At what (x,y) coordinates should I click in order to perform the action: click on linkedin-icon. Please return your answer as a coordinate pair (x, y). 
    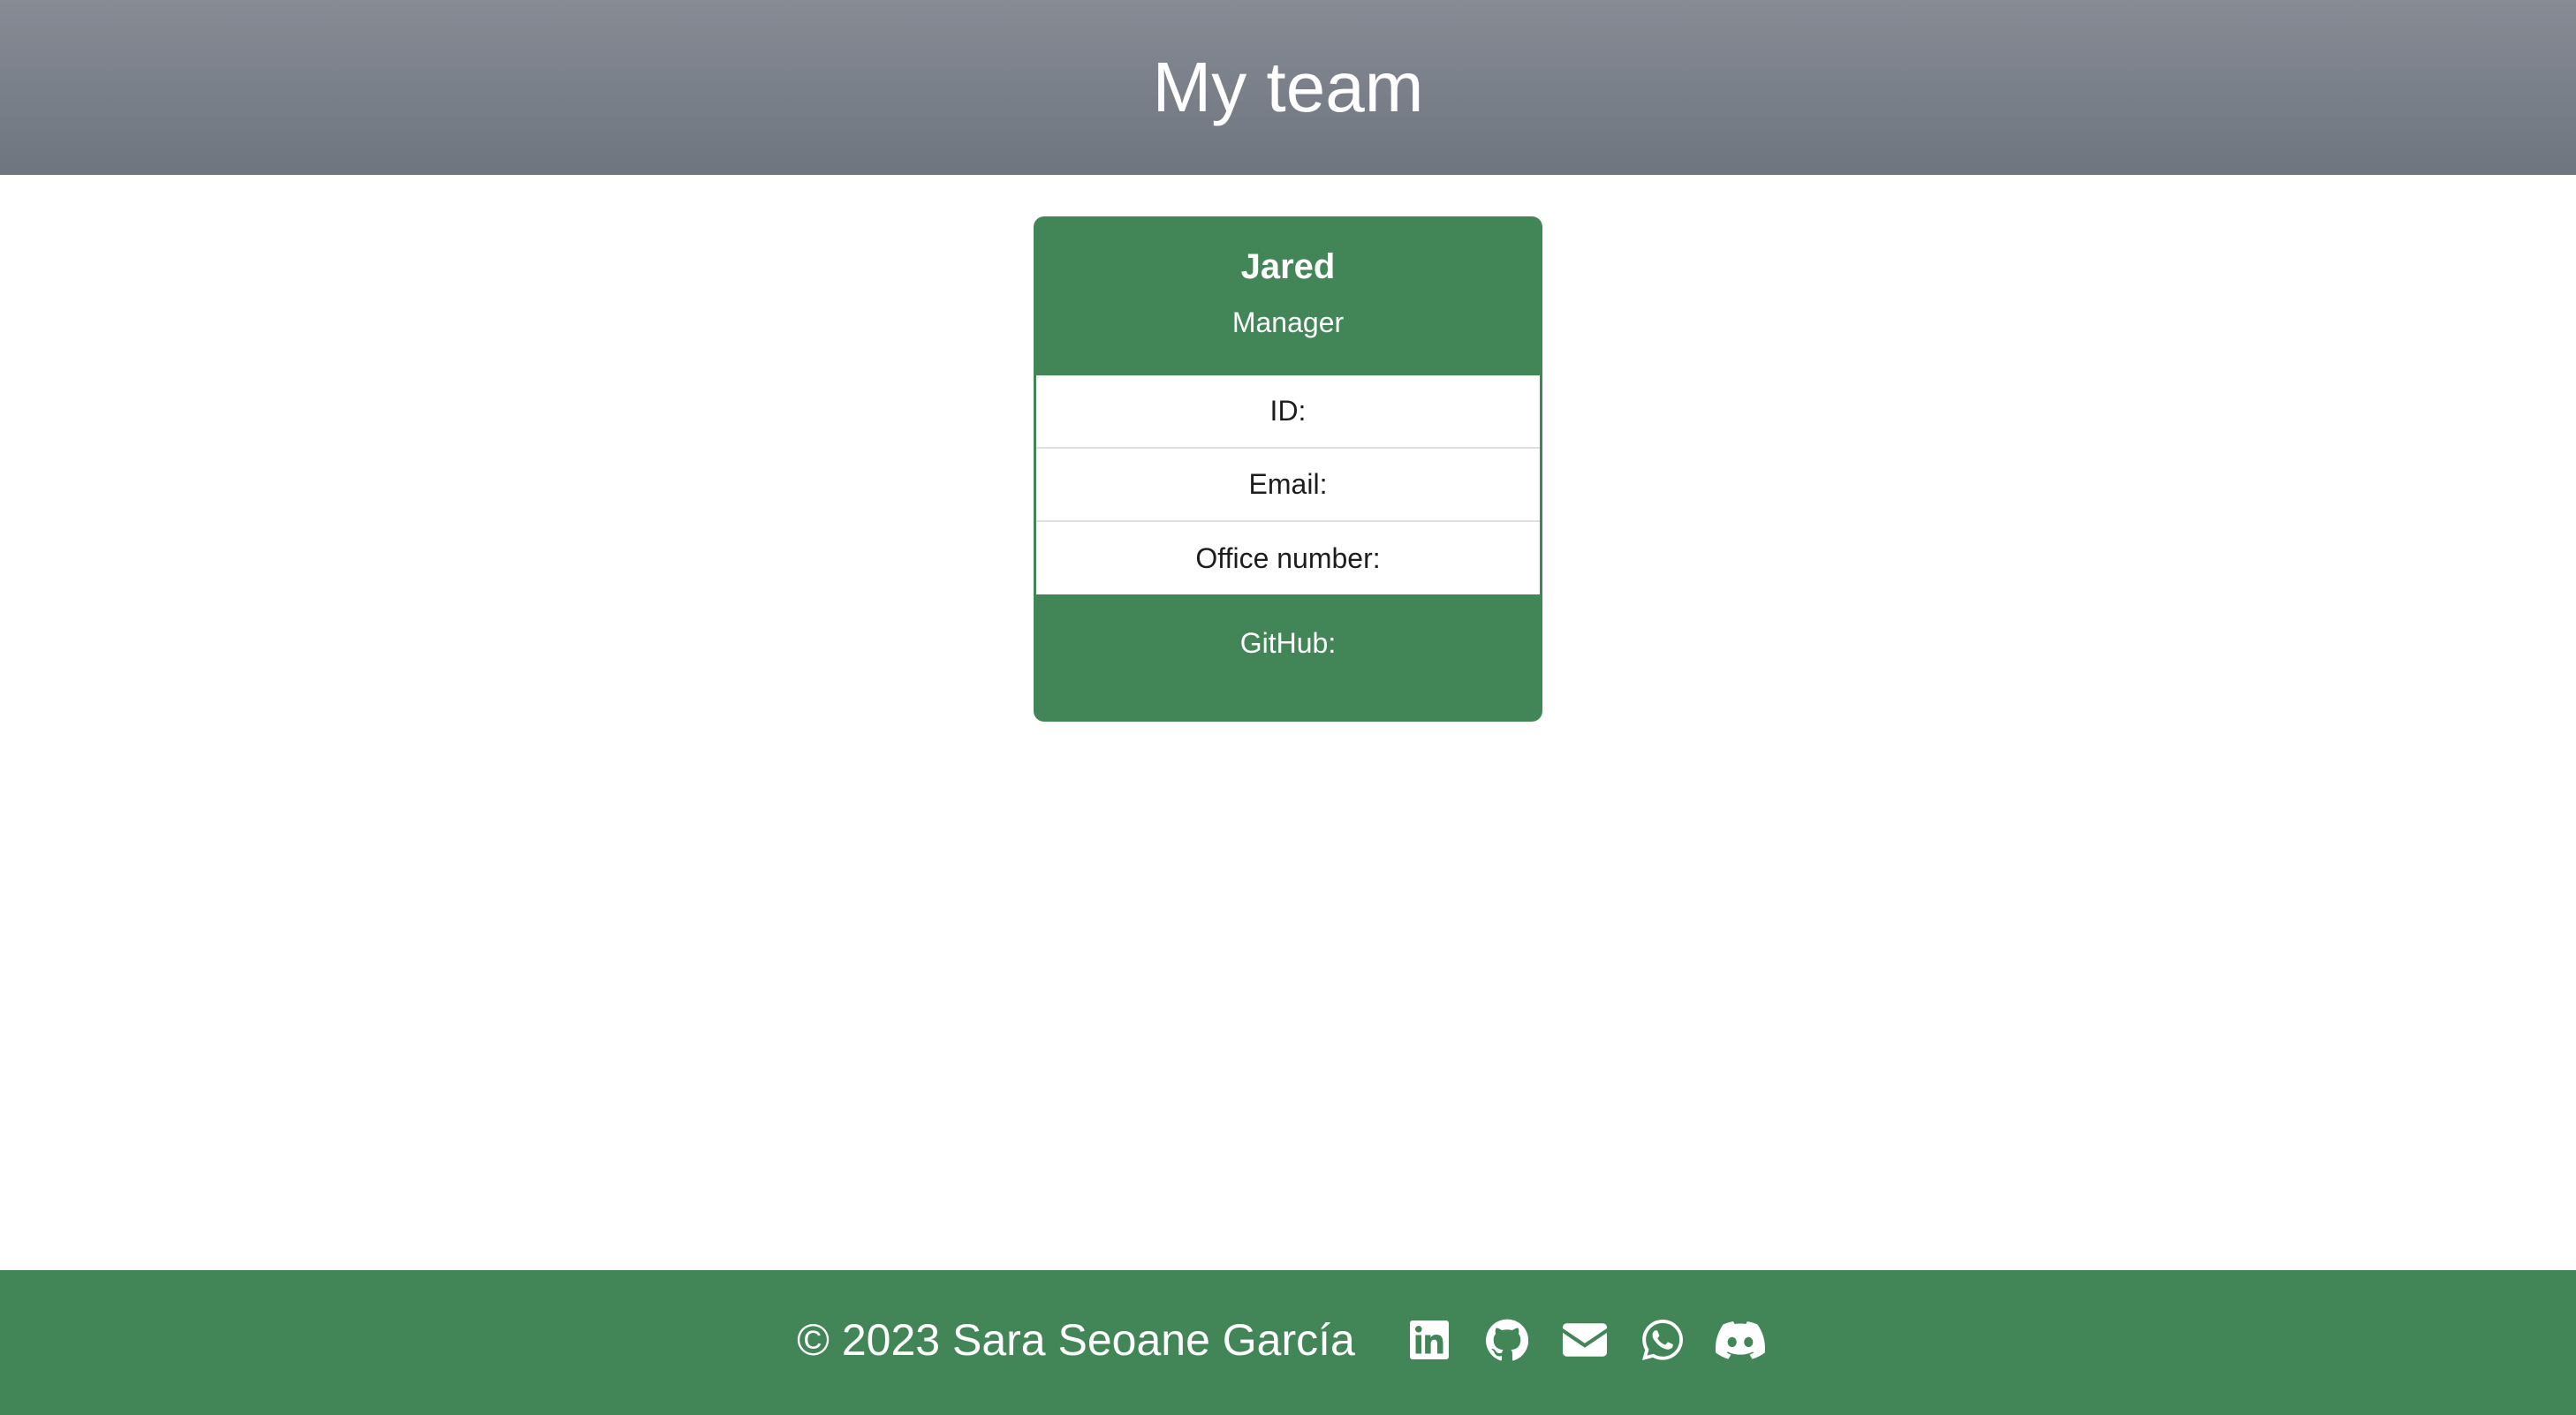
    Looking at the image, I should click on (1430, 1339).